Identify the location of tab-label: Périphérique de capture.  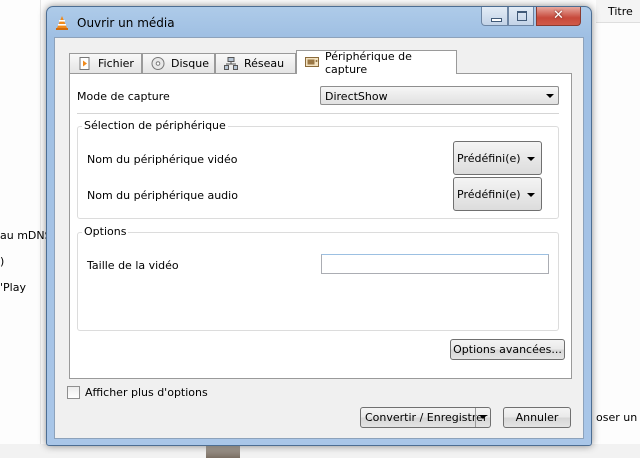
(368, 62).